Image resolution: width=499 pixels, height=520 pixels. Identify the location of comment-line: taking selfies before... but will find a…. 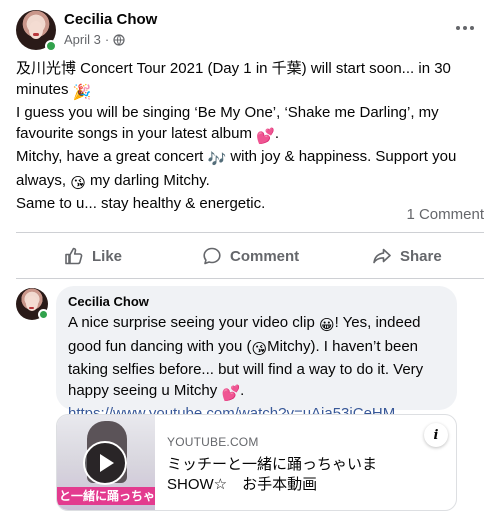
(246, 369).